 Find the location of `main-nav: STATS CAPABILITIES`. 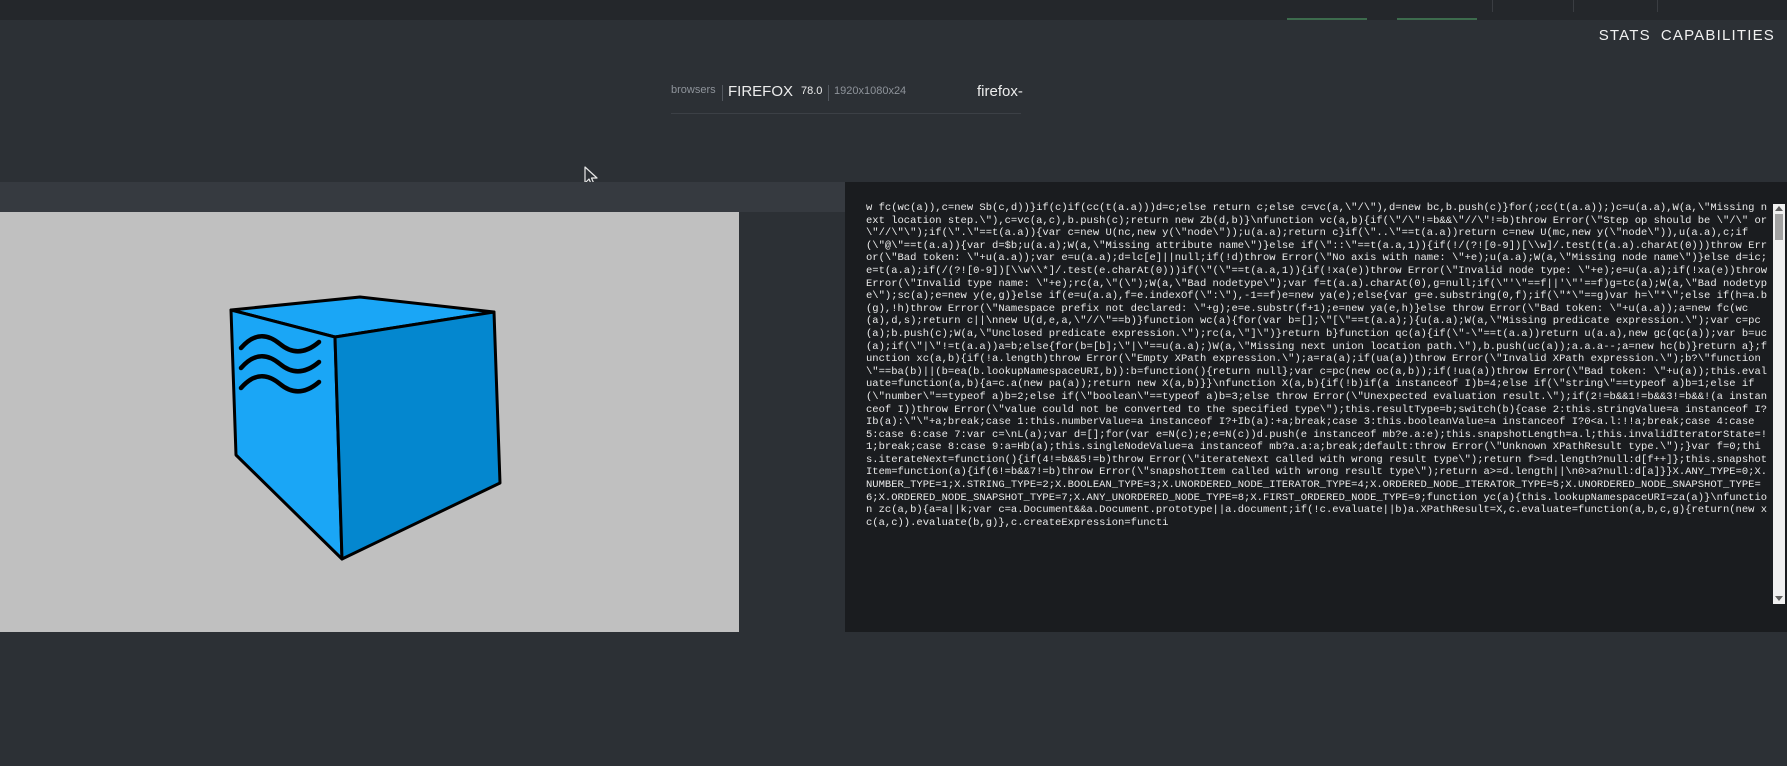

main-nav: STATS CAPABILITIES is located at coordinates (1687, 35).